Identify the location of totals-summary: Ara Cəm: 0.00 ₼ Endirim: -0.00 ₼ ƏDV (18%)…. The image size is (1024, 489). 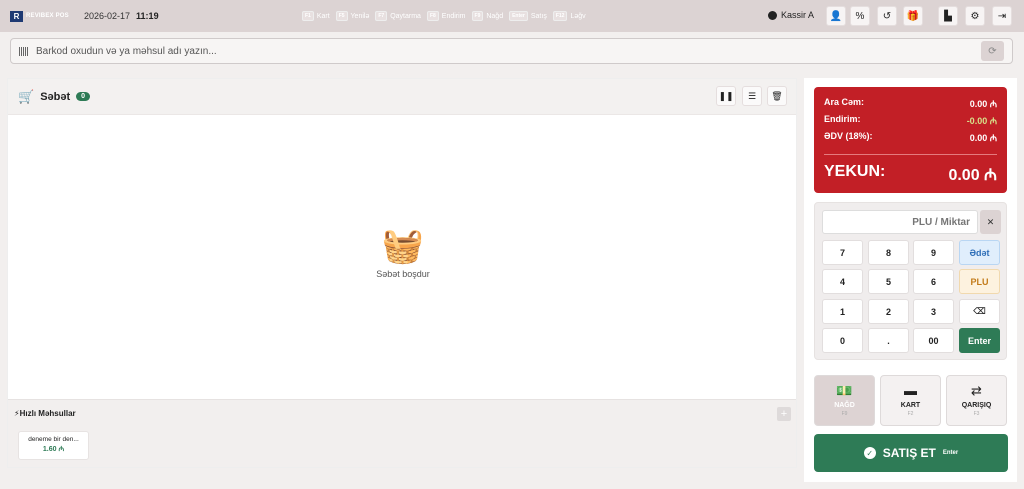
(910, 140).